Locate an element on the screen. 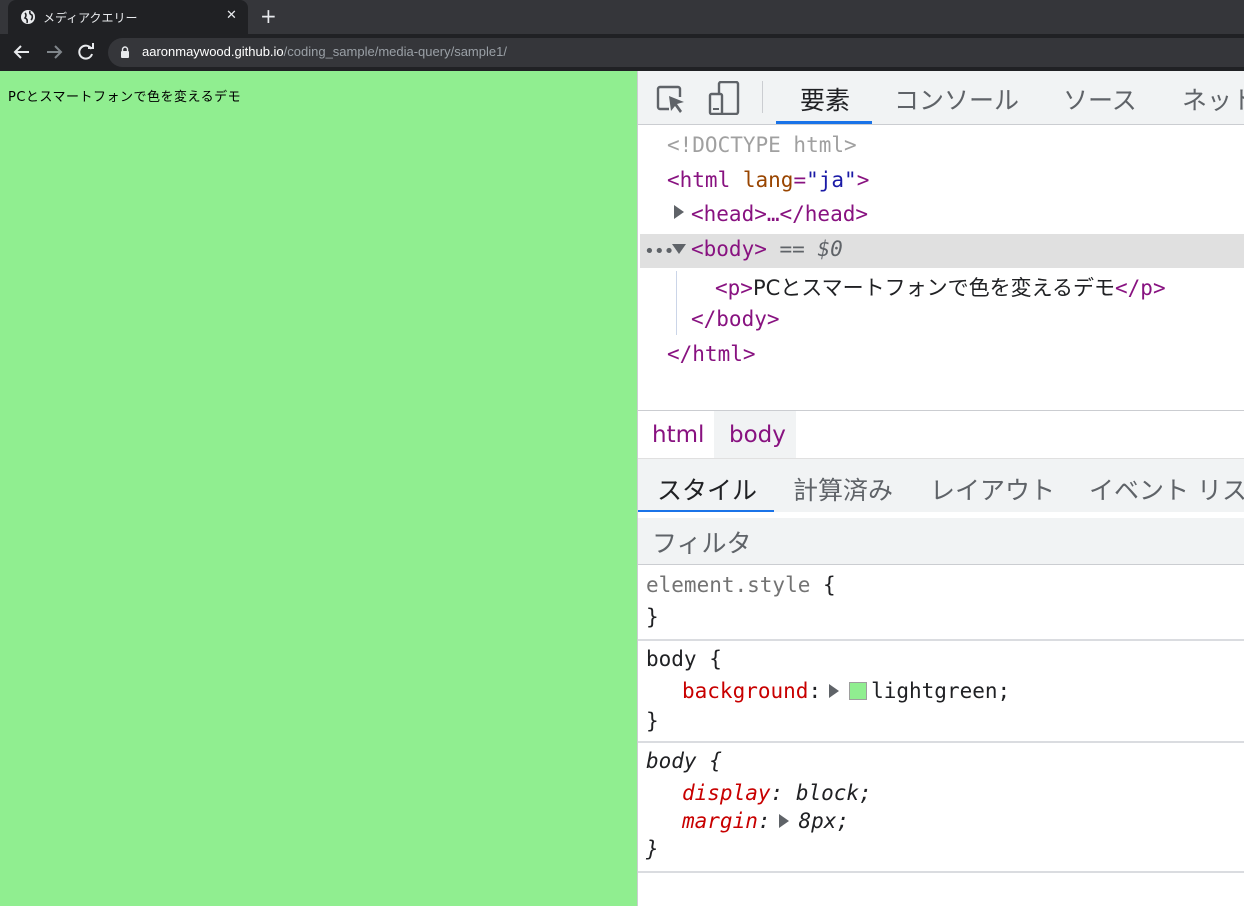  rule1-value: lightgreen is located at coordinates (934, 691).